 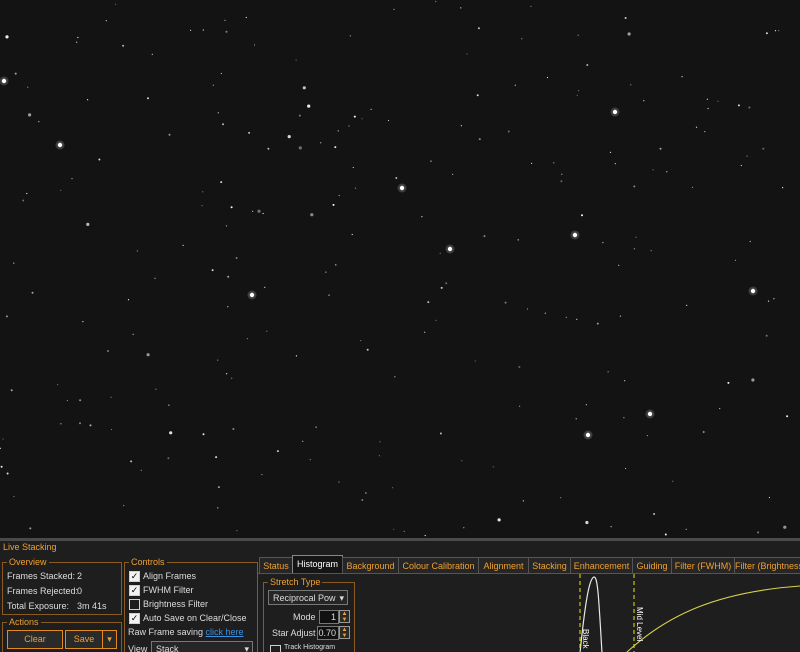 What do you see at coordinates (134, 618) in the screenshot?
I see `auto-save-checkbox: ✓` at bounding box center [134, 618].